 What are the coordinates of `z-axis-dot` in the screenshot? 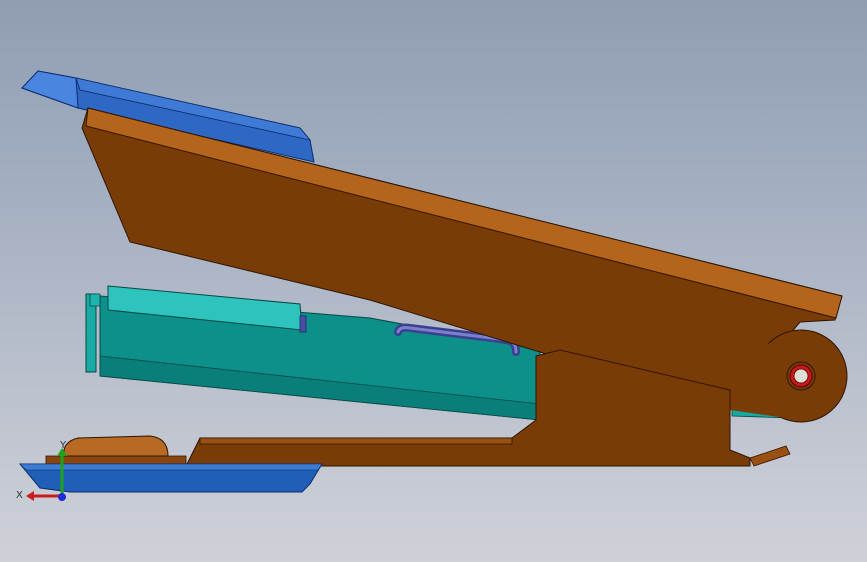 It's located at (62, 497).